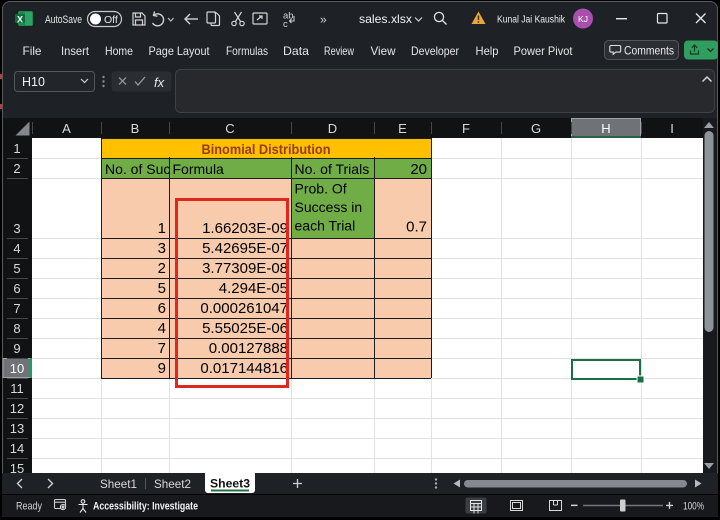 This screenshot has height=520, width=720. What do you see at coordinates (248, 348) in the screenshot?
I see `svg-text: 0.00127888` at bounding box center [248, 348].